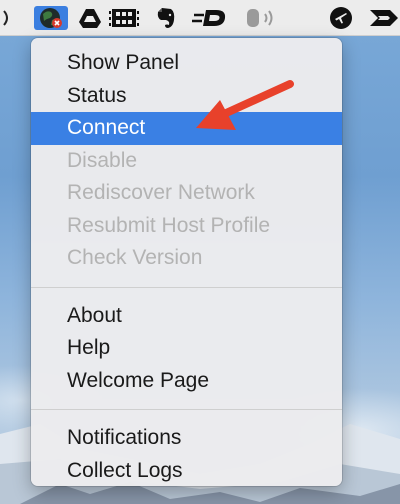 Image resolution: width=400 pixels, height=504 pixels. Describe the element at coordinates (161, 192) in the screenshot. I see `menu-item-rediscover-network: Rediscover Network` at that location.